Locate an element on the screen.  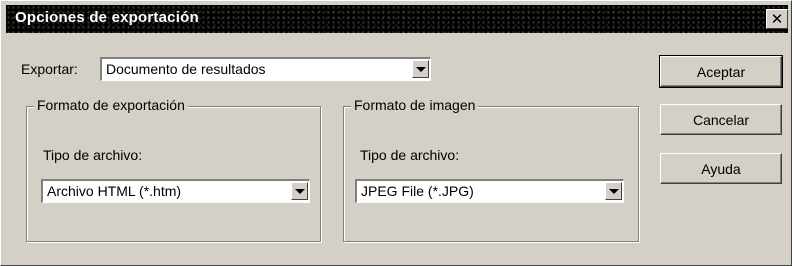
export-file-type-label: Tipo de archivo: is located at coordinates (93, 155).